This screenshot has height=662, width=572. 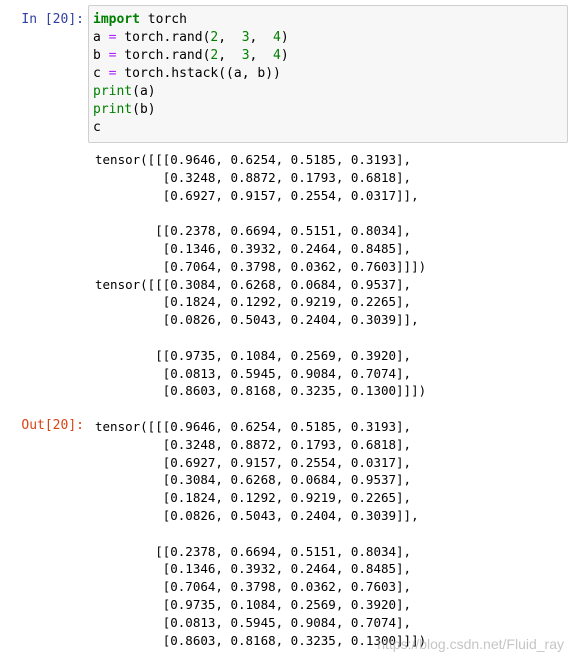 I want to click on code-line: c = torch.hstack((a, b)), so click(x=328, y=74).